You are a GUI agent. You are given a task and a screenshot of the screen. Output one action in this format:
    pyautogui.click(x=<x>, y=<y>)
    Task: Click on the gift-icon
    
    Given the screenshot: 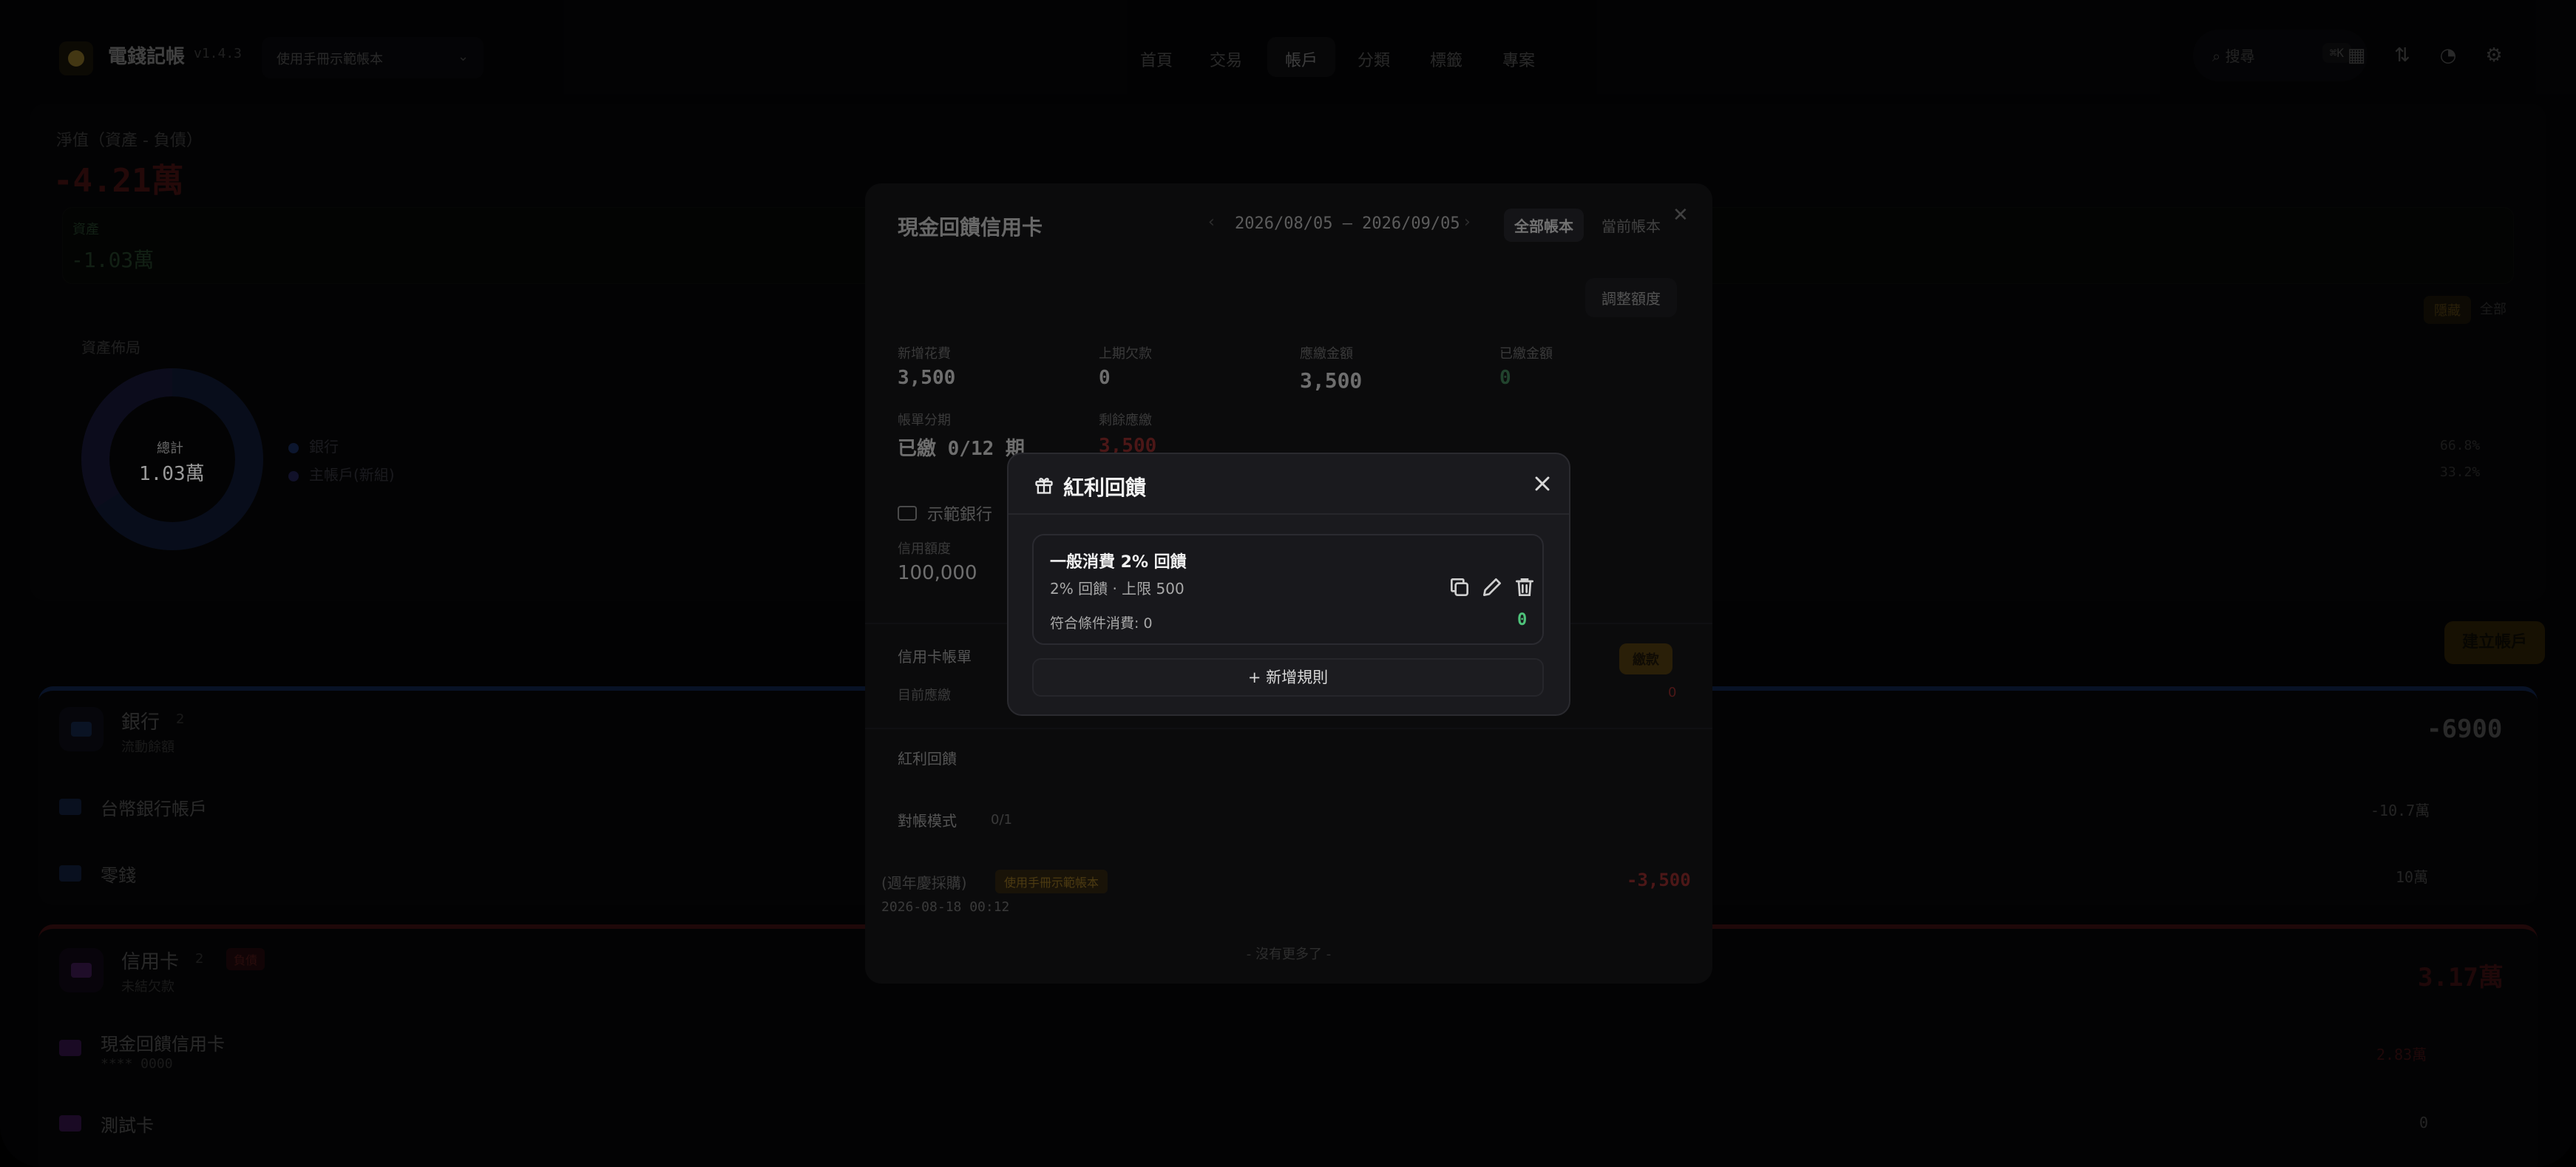 What is the action you would take?
    pyautogui.click(x=1044, y=486)
    